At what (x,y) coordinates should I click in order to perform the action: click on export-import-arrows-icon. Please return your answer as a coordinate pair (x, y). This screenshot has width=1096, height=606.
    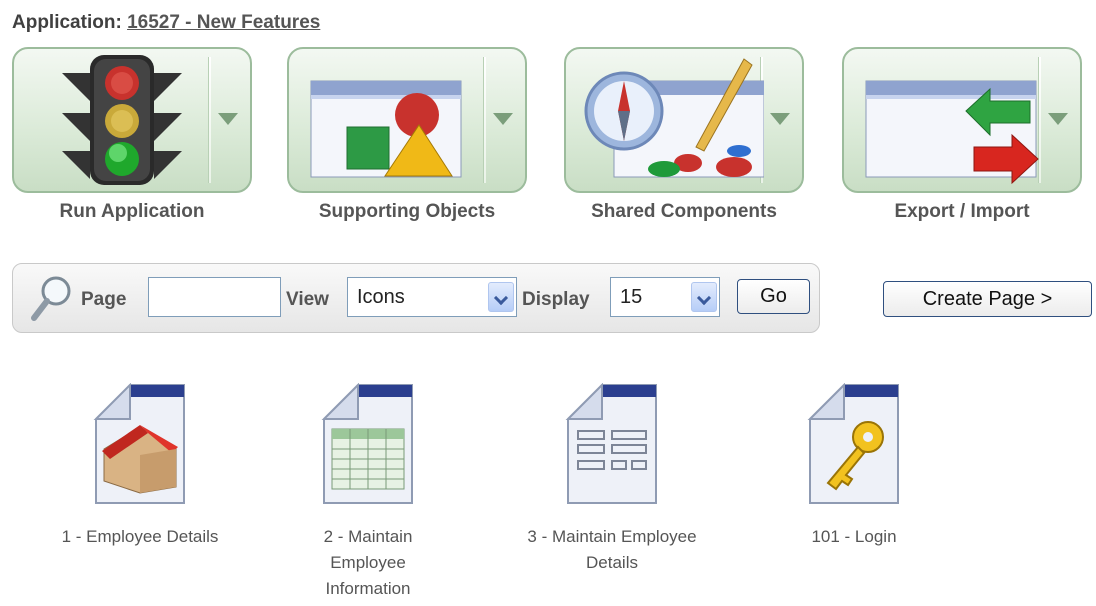
    Looking at the image, I should click on (952, 132).